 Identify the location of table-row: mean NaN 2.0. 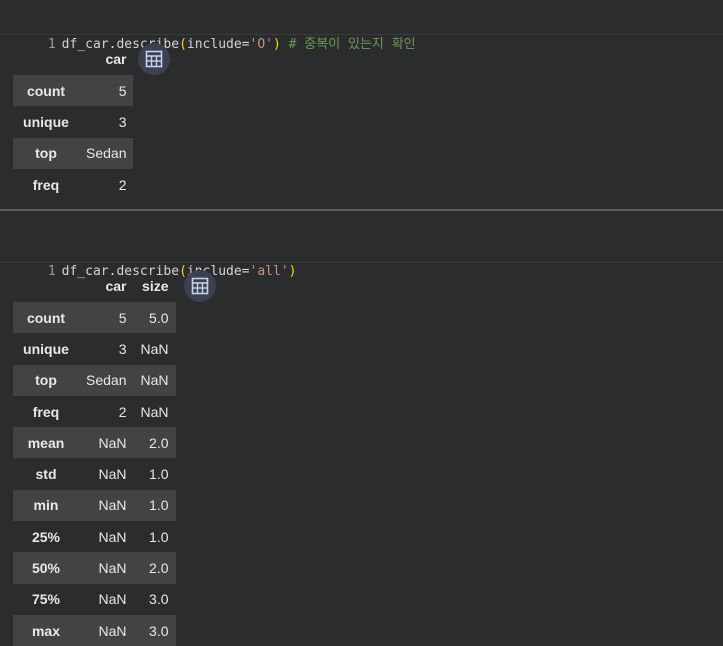
(94, 443).